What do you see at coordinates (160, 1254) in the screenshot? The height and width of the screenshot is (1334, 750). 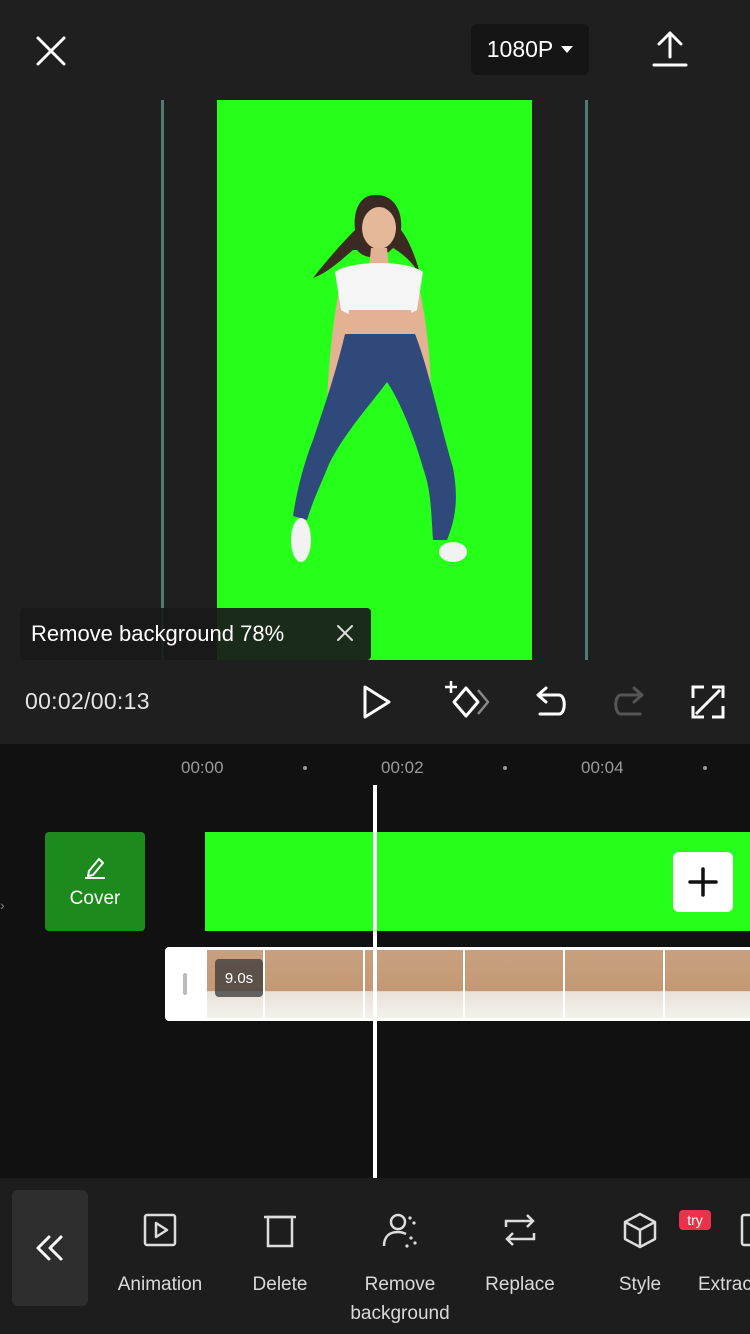 I see `tool-animation: Animation` at bounding box center [160, 1254].